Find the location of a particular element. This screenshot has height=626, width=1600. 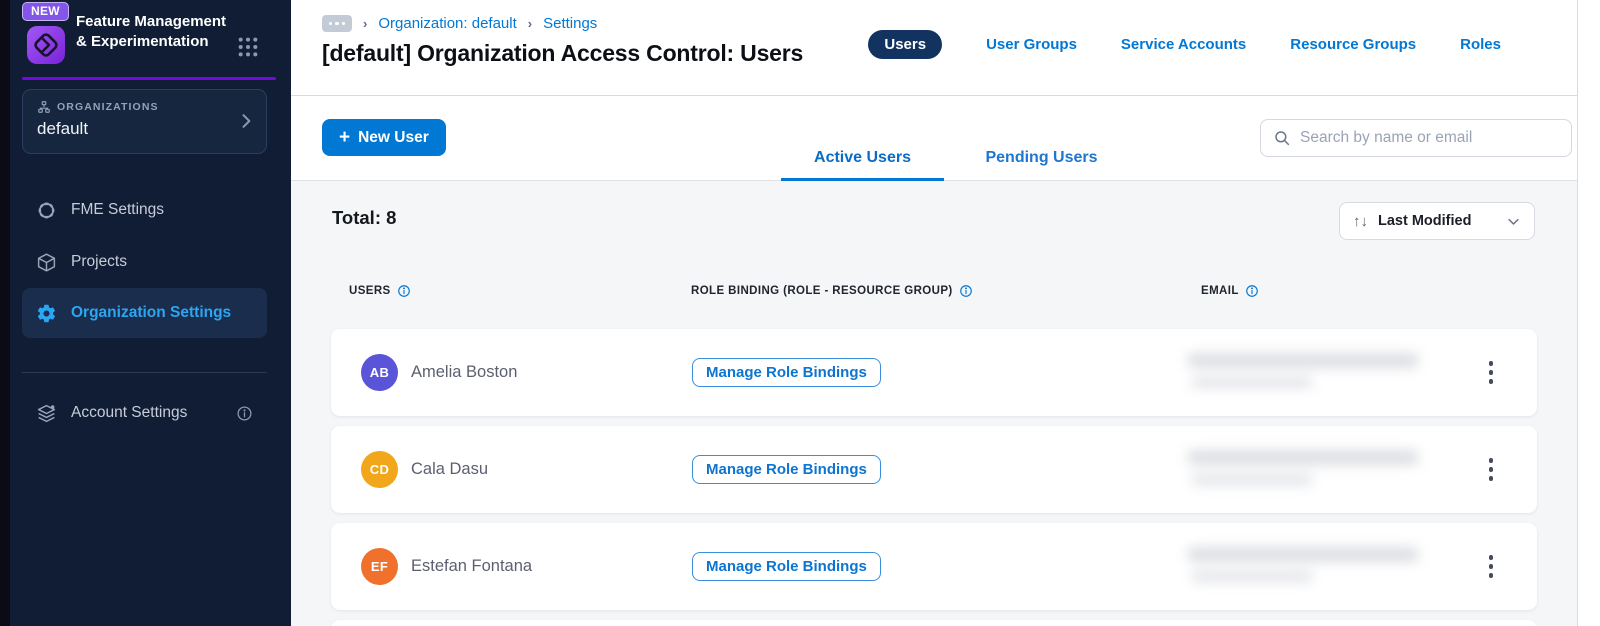

toolbar: + New User Active Users Pending Users is located at coordinates (934, 138).